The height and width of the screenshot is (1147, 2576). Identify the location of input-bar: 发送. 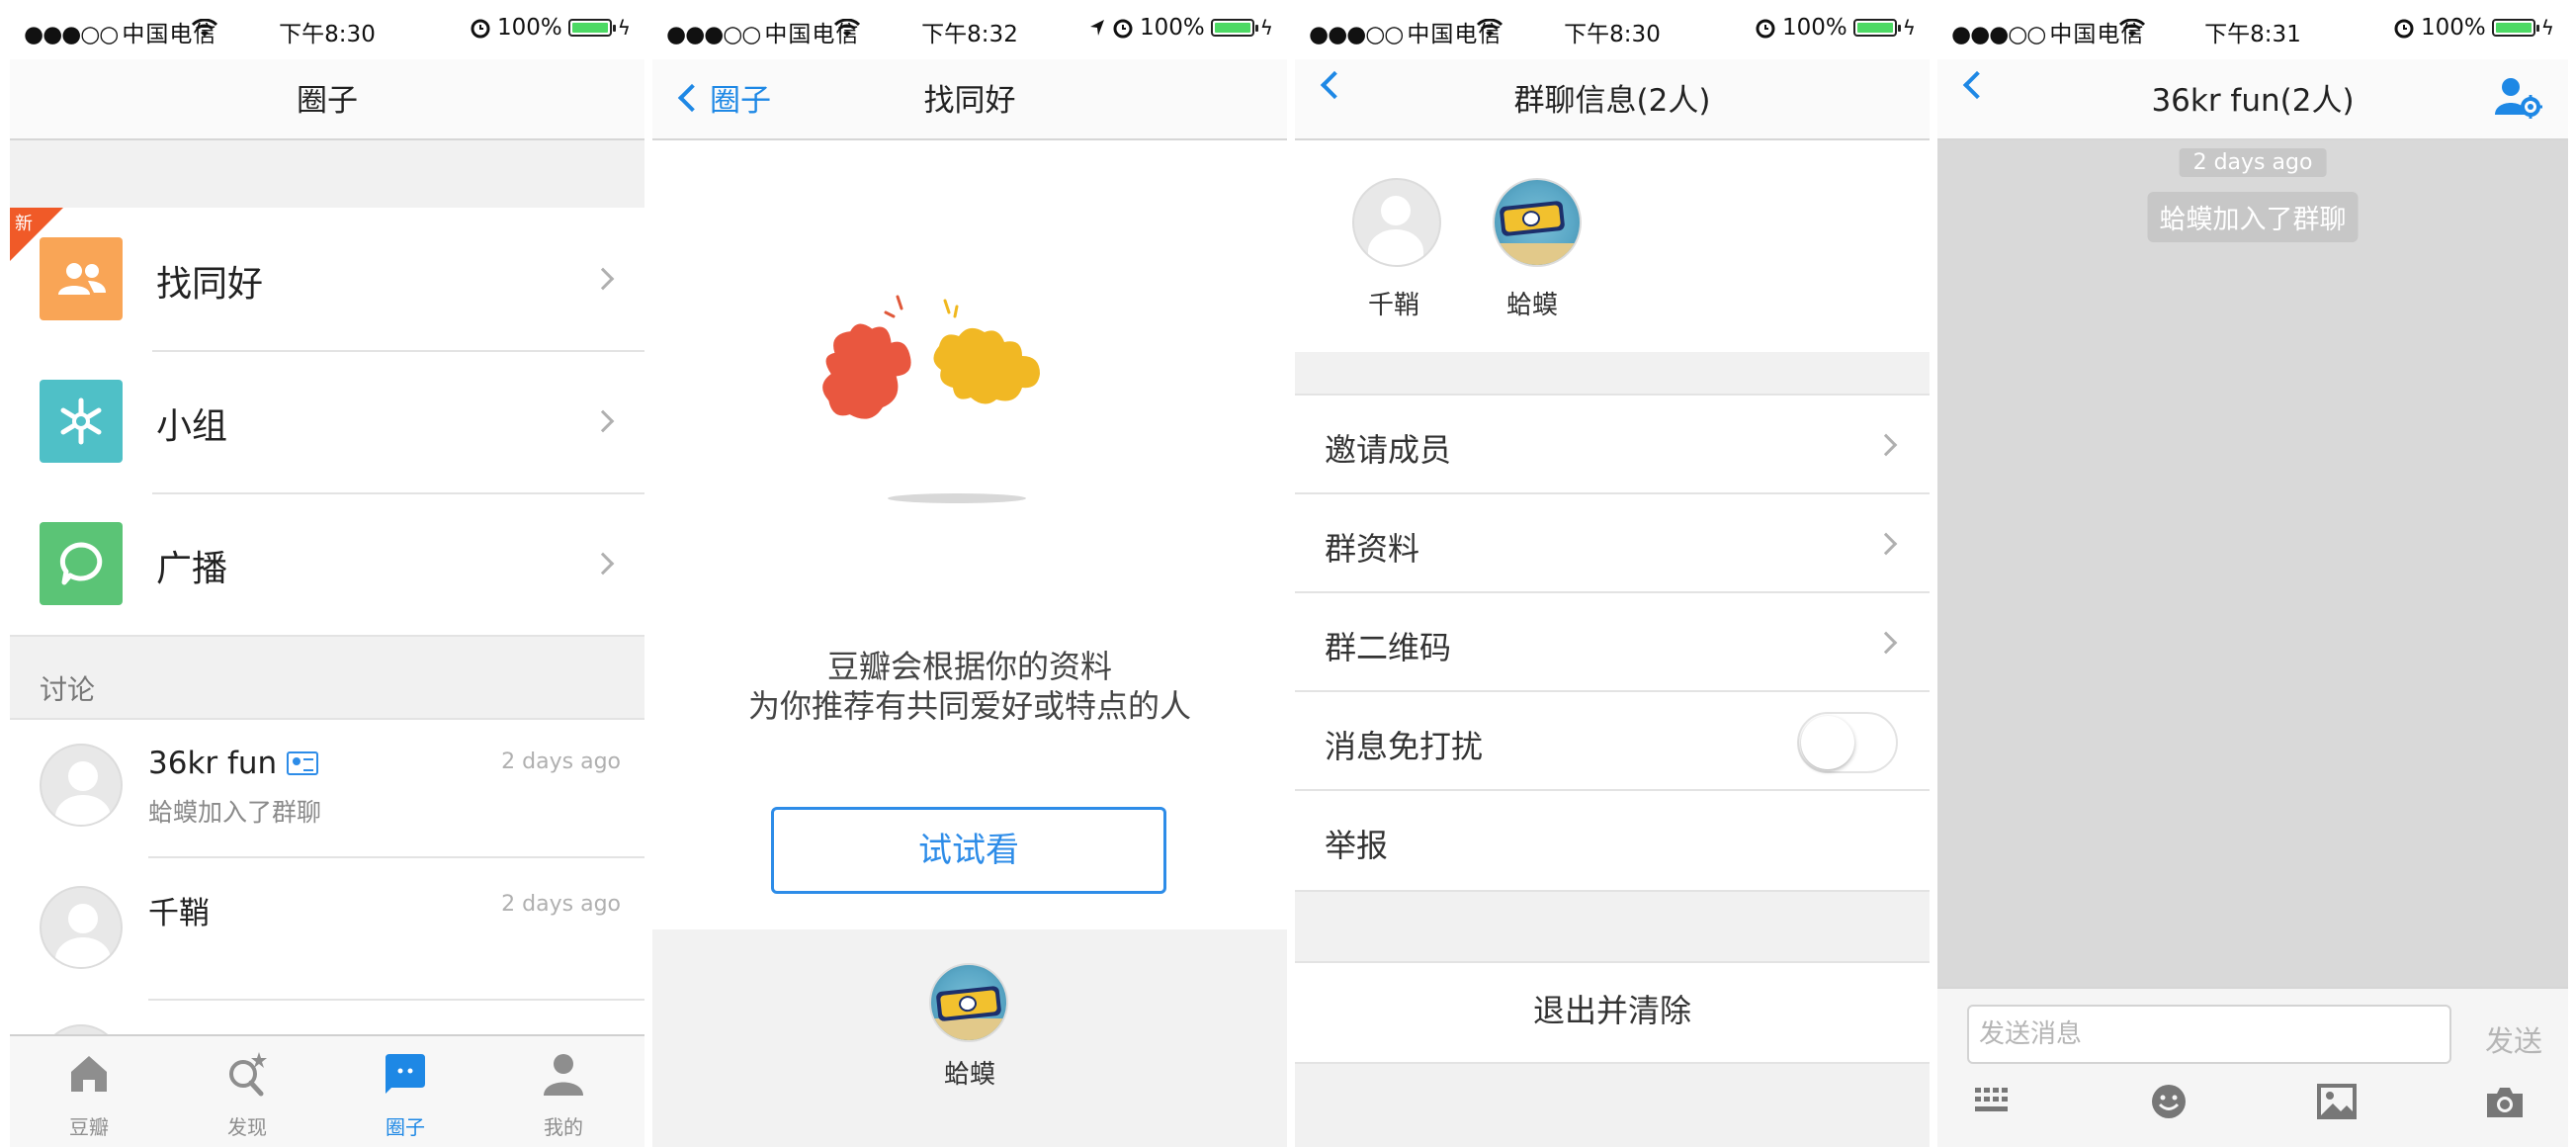
(2252, 1067).